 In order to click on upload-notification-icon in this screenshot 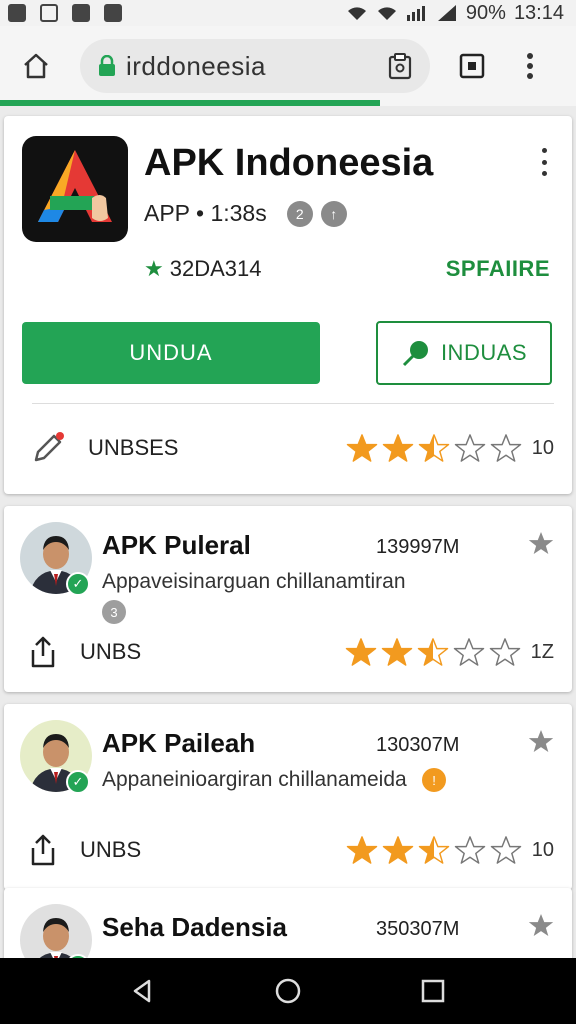, I will do `click(81, 13)`.